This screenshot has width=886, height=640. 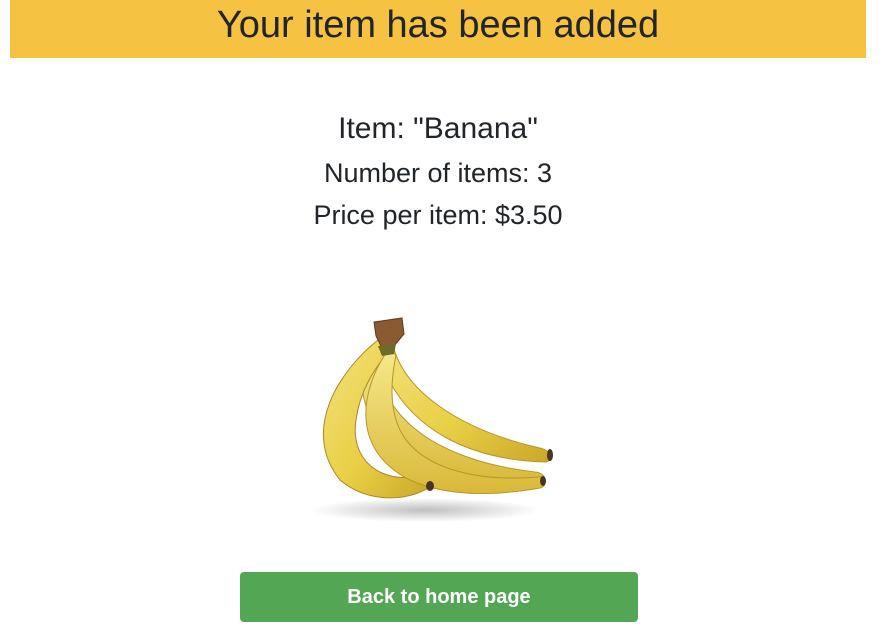 I want to click on confirmation-banner: Your item has been added, so click(x=438, y=29).